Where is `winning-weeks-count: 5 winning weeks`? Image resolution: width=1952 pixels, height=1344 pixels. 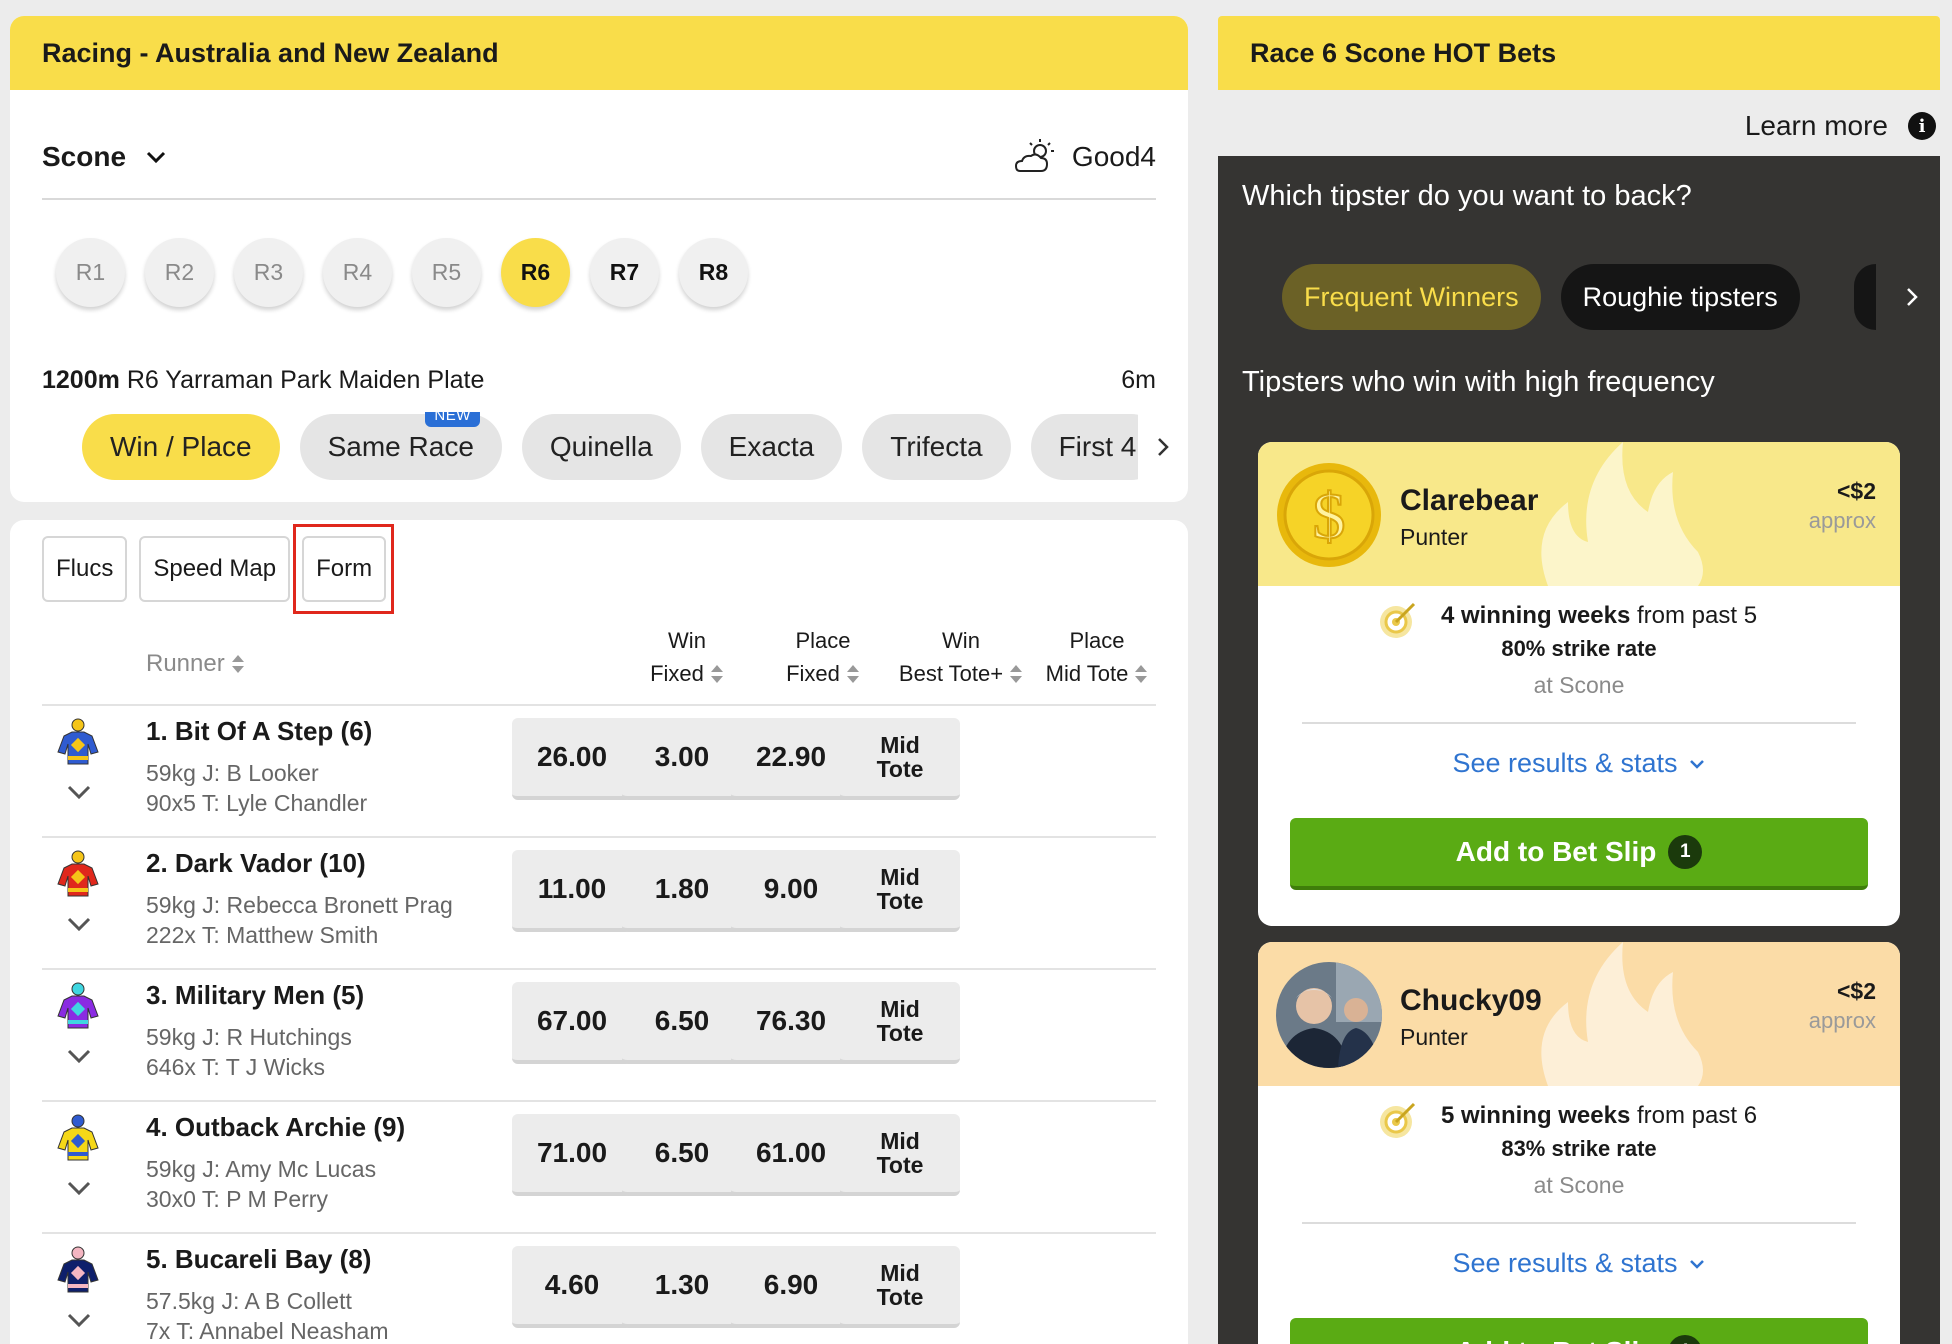
winning-weeks-count: 5 winning weeks is located at coordinates (1535, 1115).